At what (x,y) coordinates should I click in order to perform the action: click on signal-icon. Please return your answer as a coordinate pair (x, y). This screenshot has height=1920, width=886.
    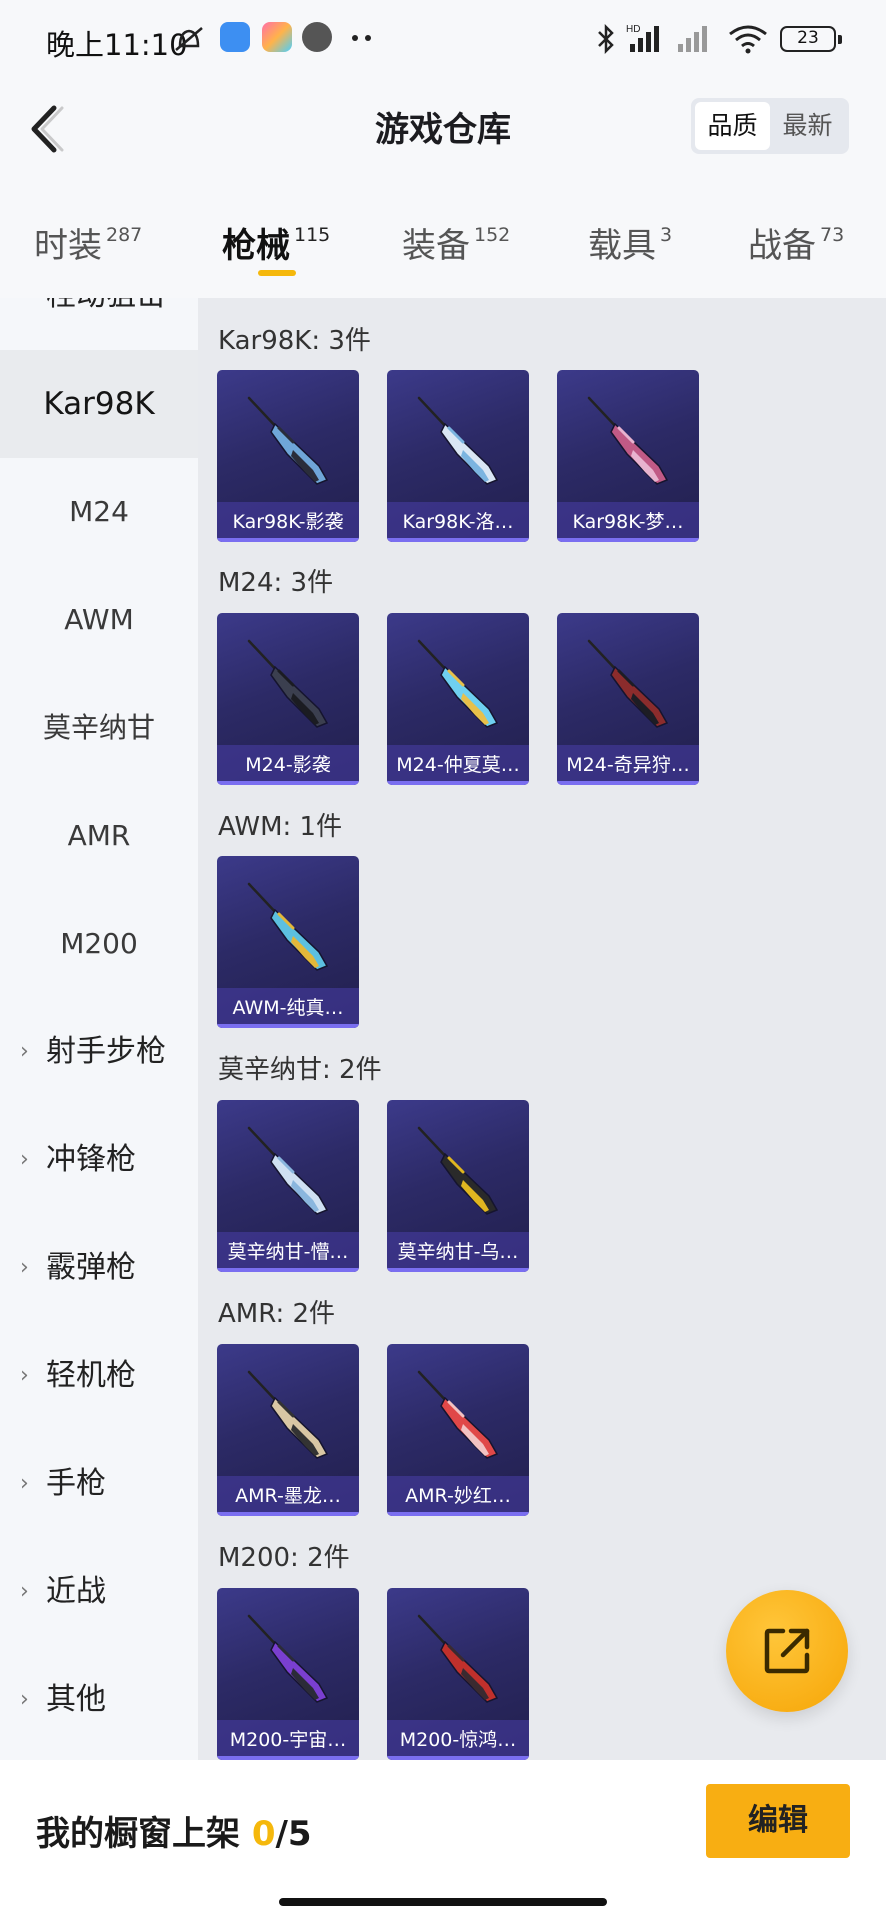
    Looking at the image, I should click on (692, 39).